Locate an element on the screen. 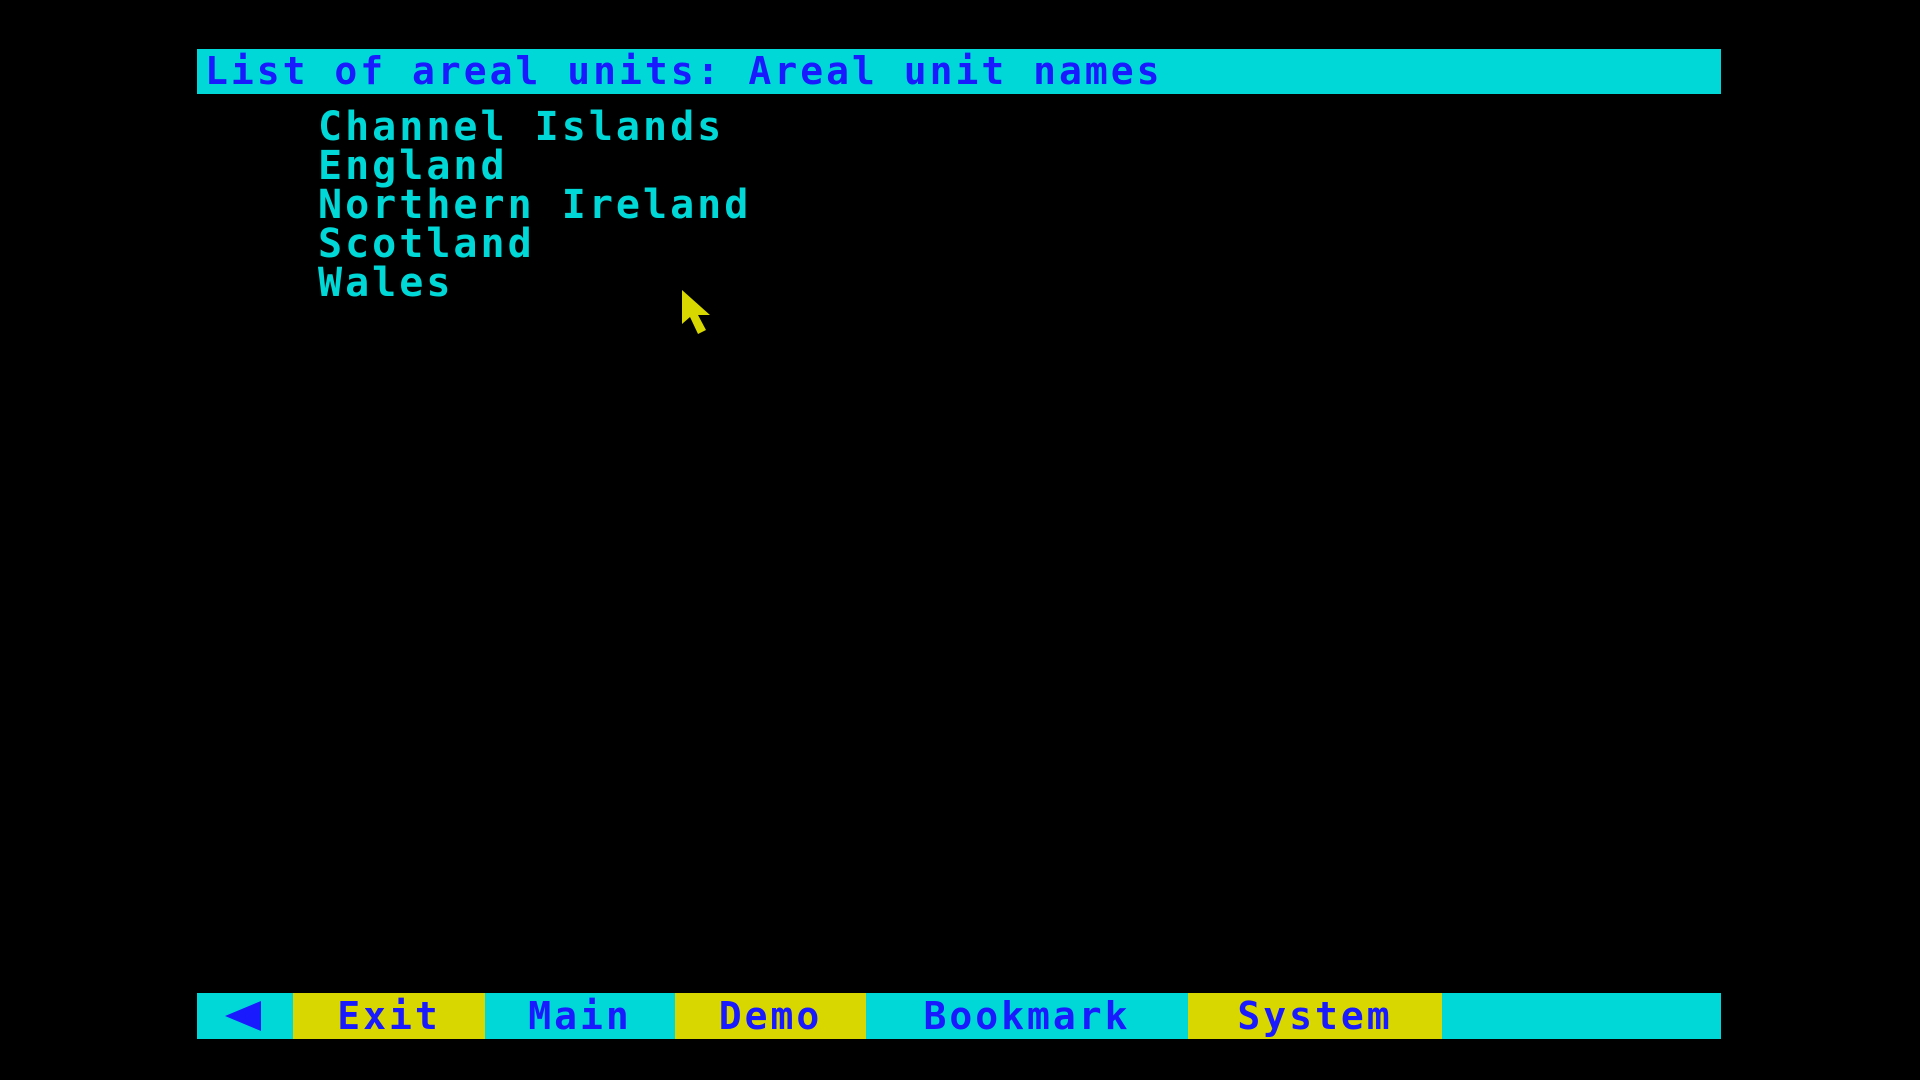  list-item: Channel Islands is located at coordinates (534, 127).